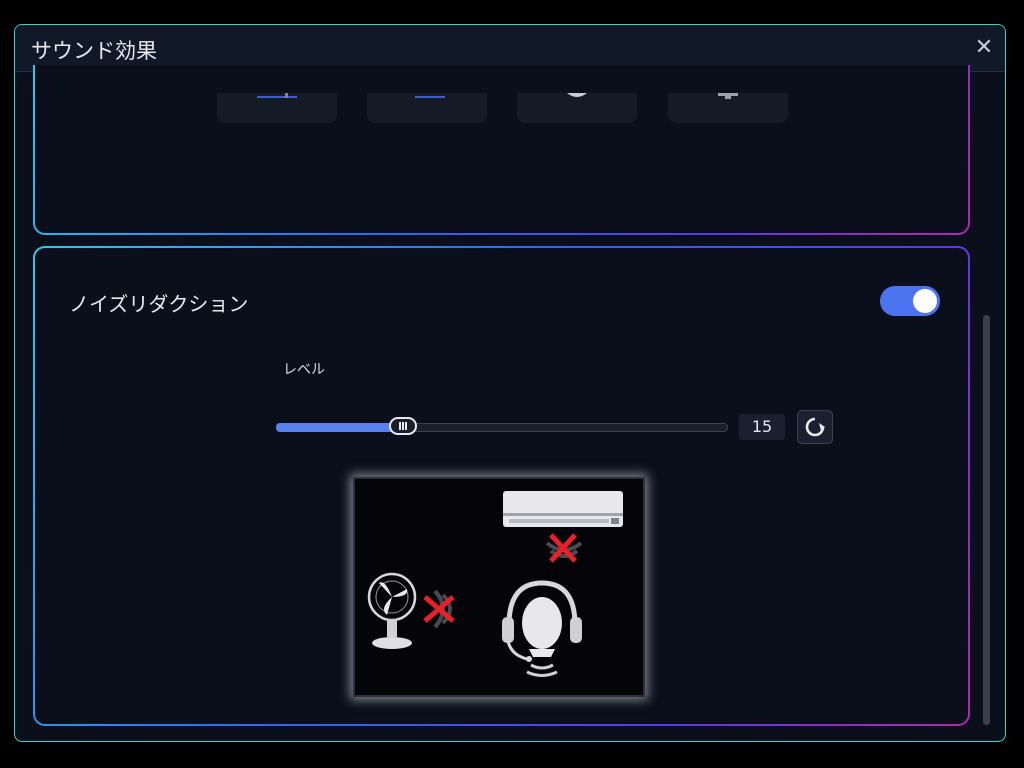 The height and width of the screenshot is (768, 1024). What do you see at coordinates (542, 628) in the screenshot?
I see `headset-icon` at bounding box center [542, 628].